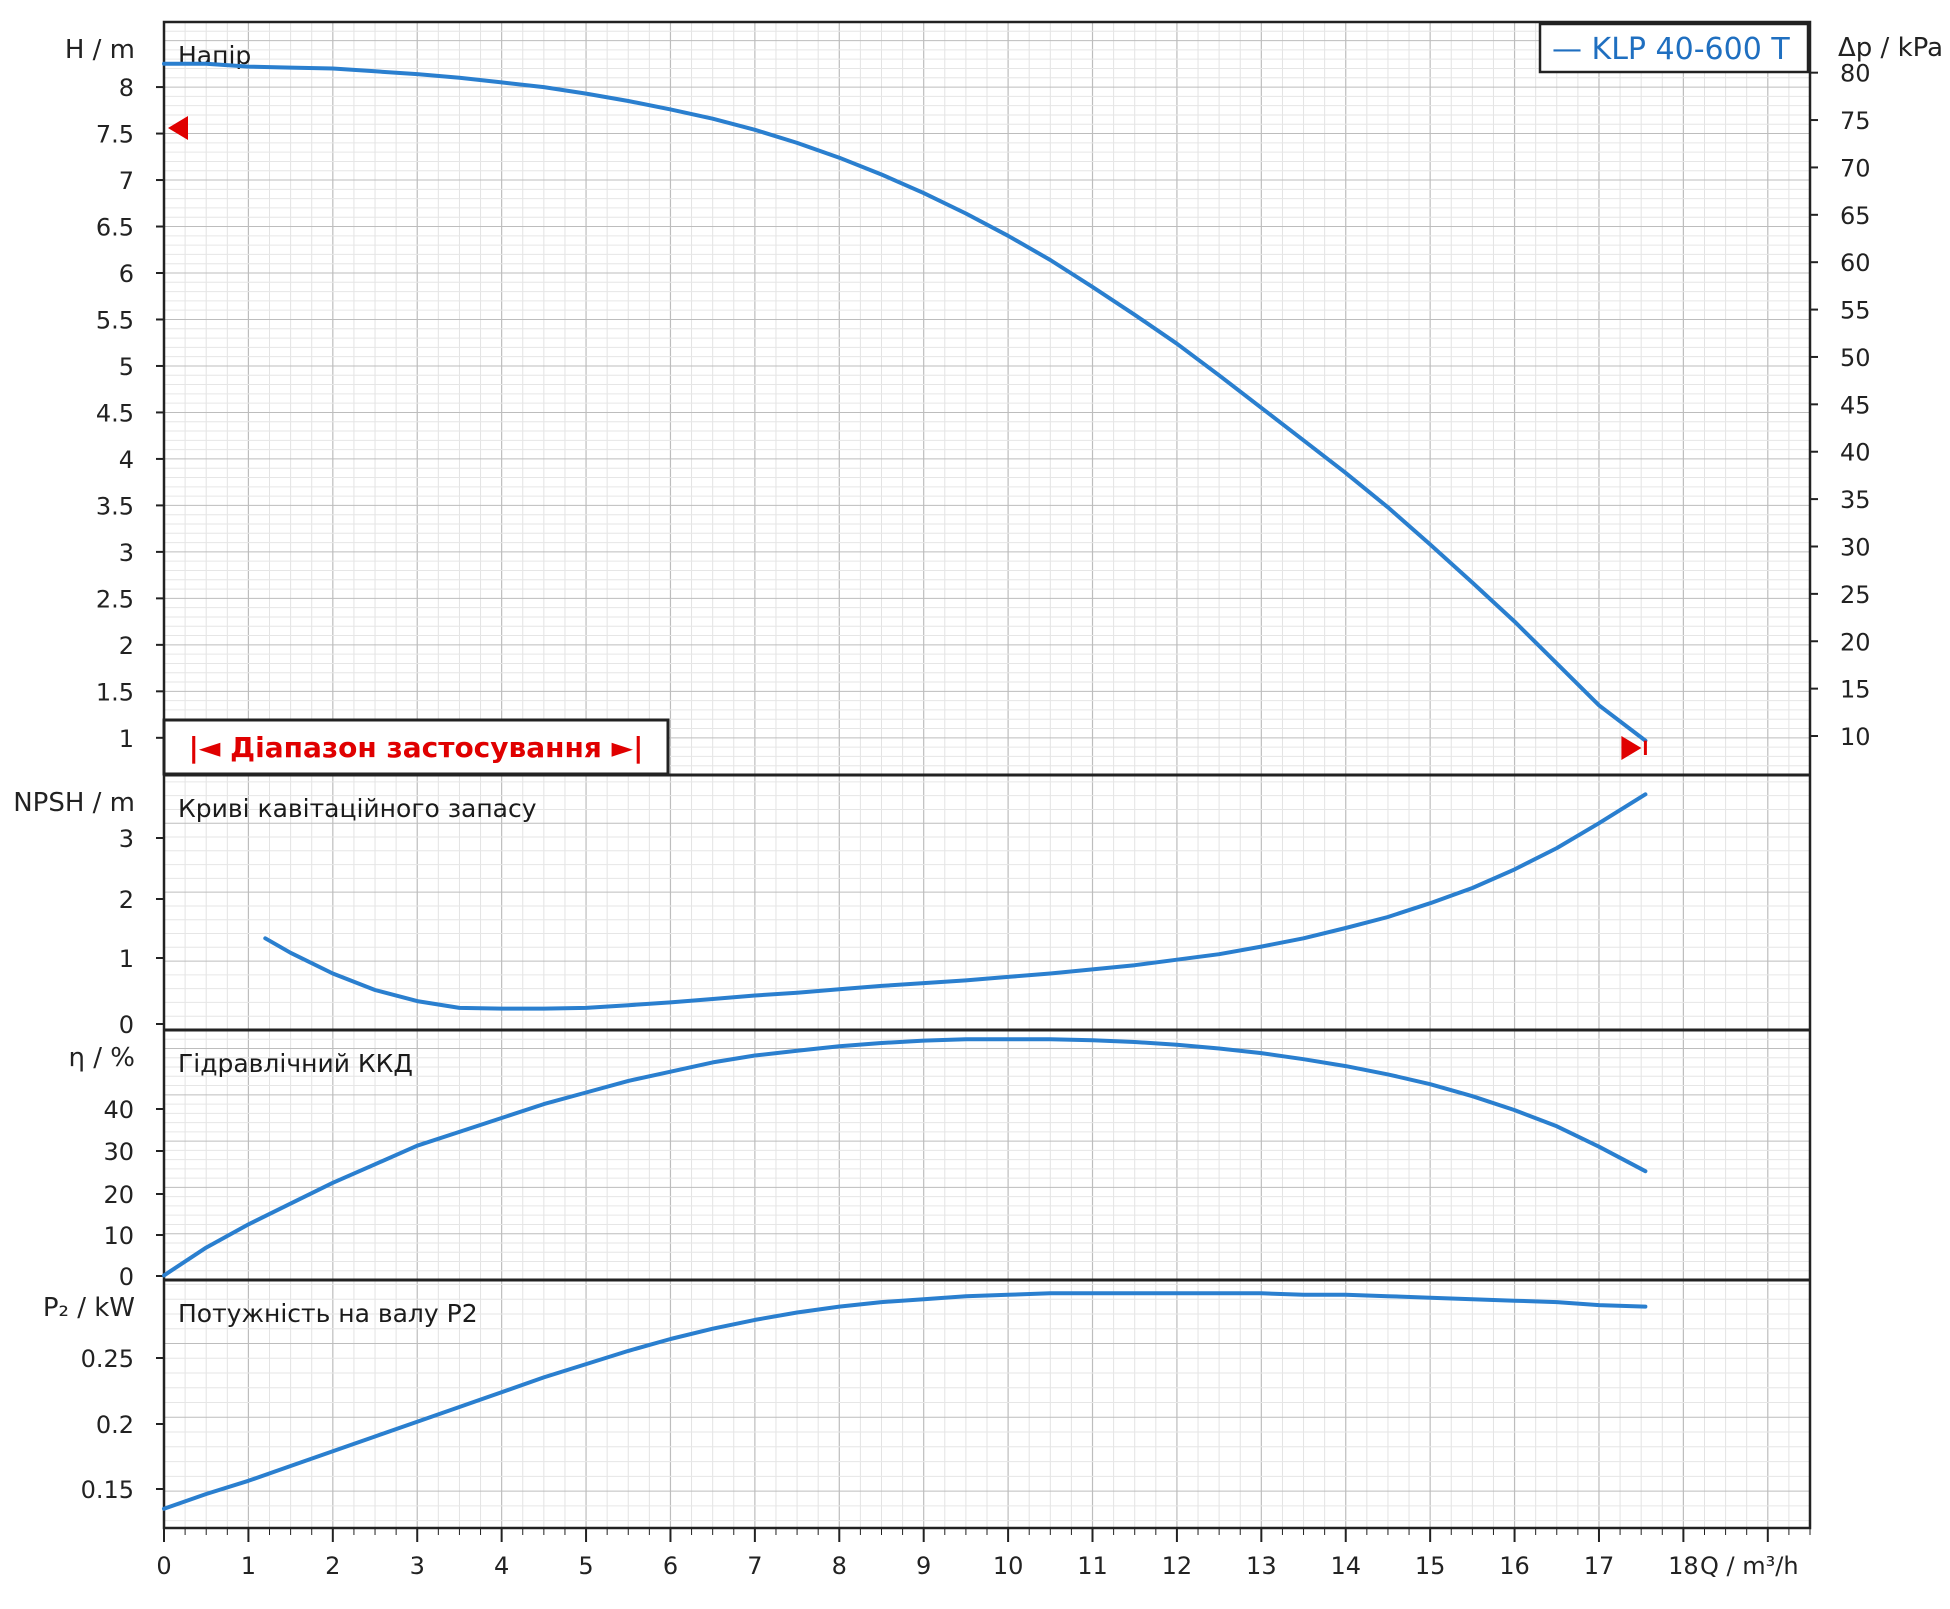  I want to click on x-tick-label: 7, so click(754, 1566).